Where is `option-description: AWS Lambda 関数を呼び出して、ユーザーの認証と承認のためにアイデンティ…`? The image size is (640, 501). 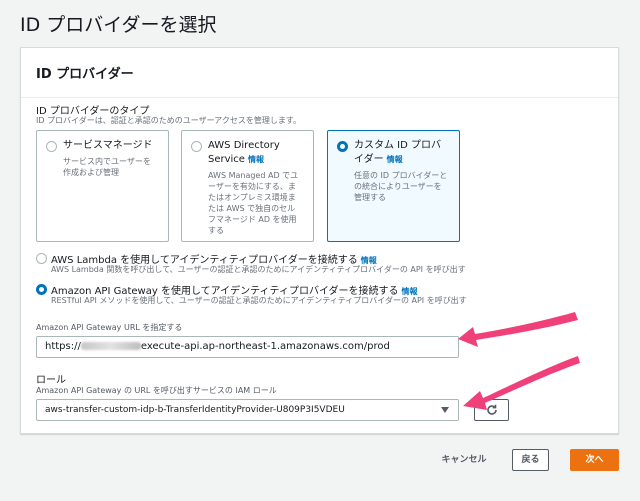 option-description: AWS Lambda 関数を呼び出して、ユーザーの認証と承認のためにアイデンティ… is located at coordinates (258, 269).